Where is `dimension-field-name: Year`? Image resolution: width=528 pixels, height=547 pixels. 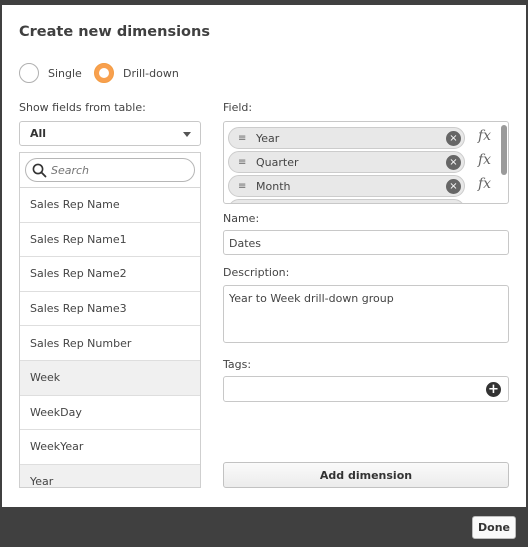 dimension-field-name: Year is located at coordinates (268, 138).